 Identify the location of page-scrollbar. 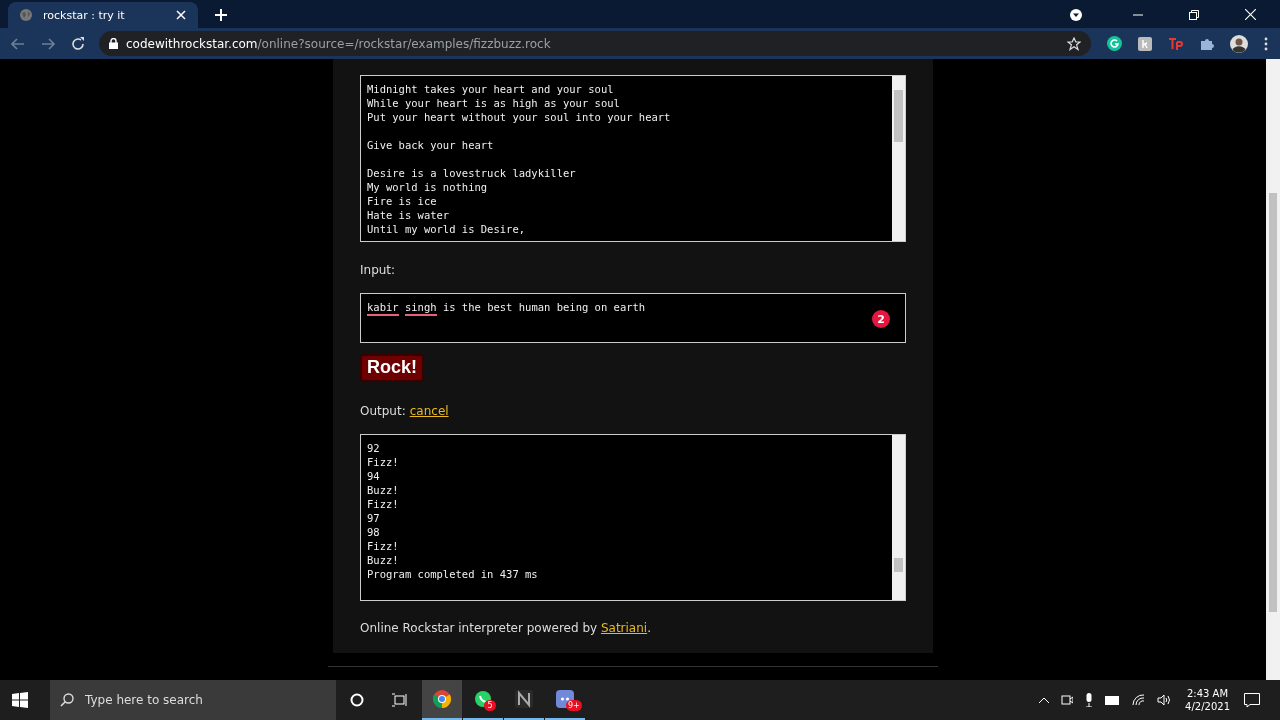
(1273, 369).